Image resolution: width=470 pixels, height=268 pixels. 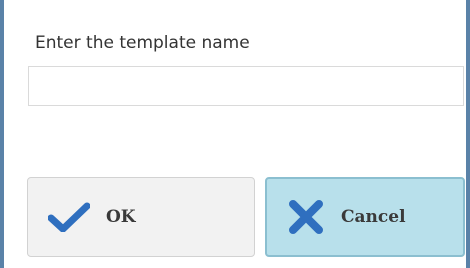 I want to click on cancel-button-label: Cancel, so click(x=373, y=217).